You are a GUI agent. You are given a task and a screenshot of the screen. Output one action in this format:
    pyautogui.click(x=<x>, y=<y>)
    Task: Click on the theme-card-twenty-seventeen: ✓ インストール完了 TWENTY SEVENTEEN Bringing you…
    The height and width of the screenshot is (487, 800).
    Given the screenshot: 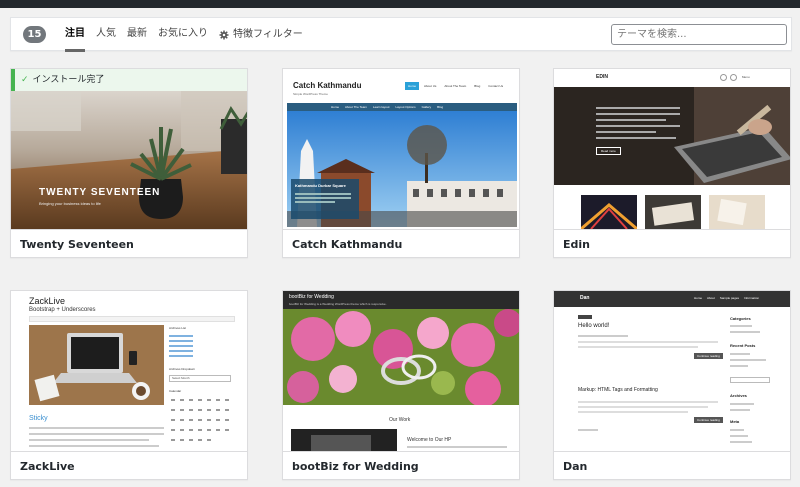 What is the action you would take?
    pyautogui.click(x=129, y=163)
    